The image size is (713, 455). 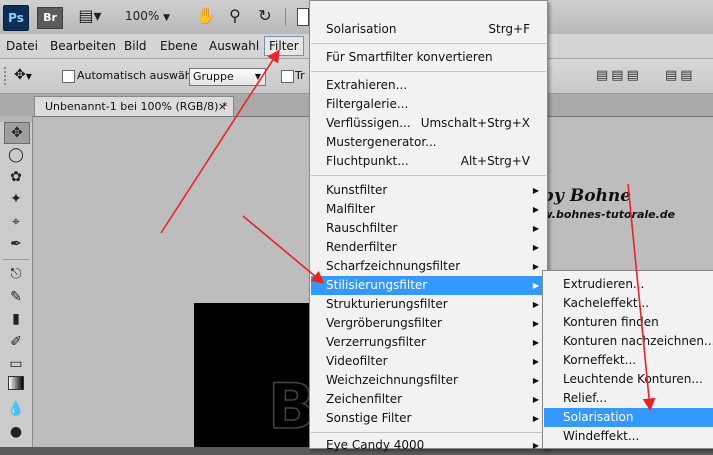 I want to click on menu-auswahl: Auswahl, so click(x=234, y=46).